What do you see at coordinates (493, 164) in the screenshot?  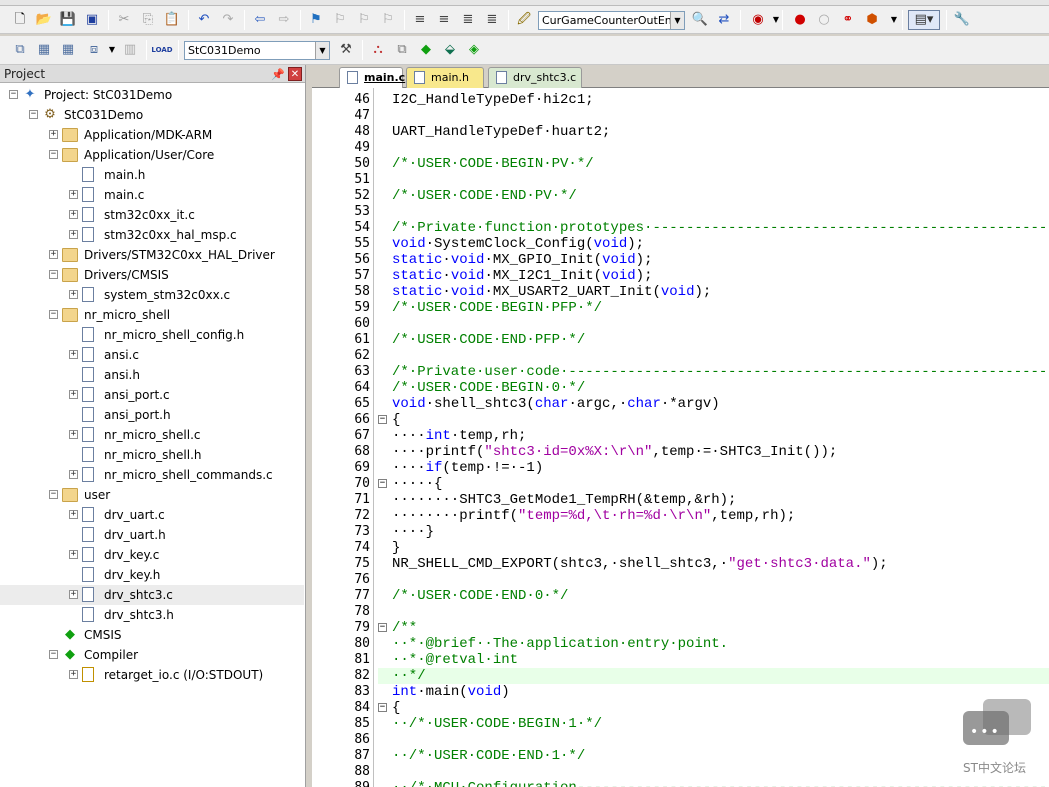 I see `code-line: /*·USER·CODE·BEGIN·PV·*/` at bounding box center [493, 164].